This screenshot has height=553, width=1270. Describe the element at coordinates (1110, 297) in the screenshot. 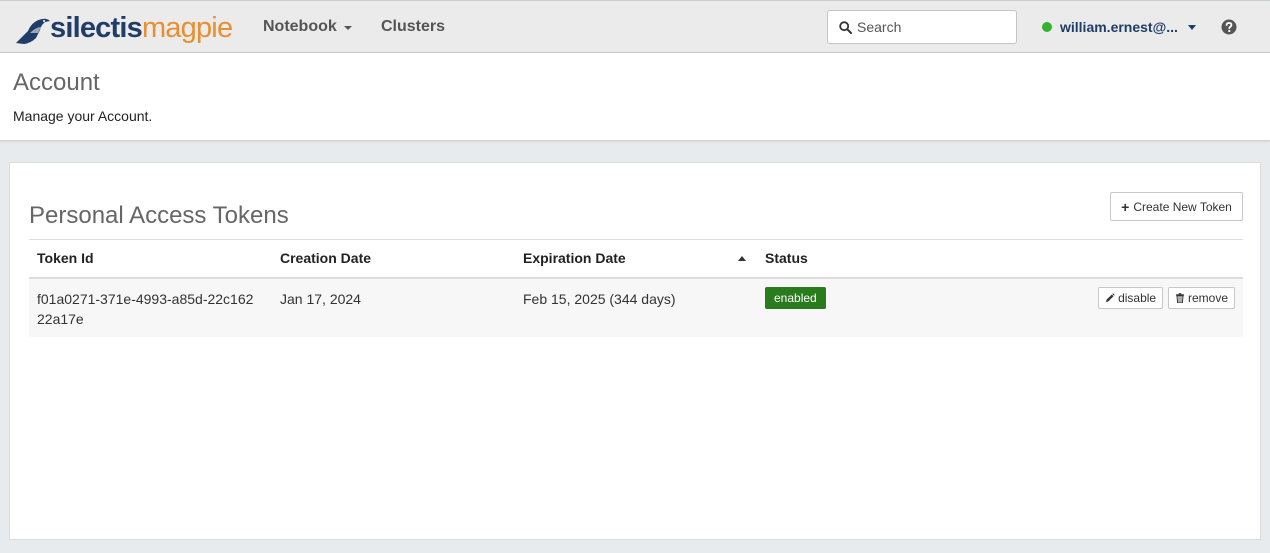

I see `pencil-icon` at that location.